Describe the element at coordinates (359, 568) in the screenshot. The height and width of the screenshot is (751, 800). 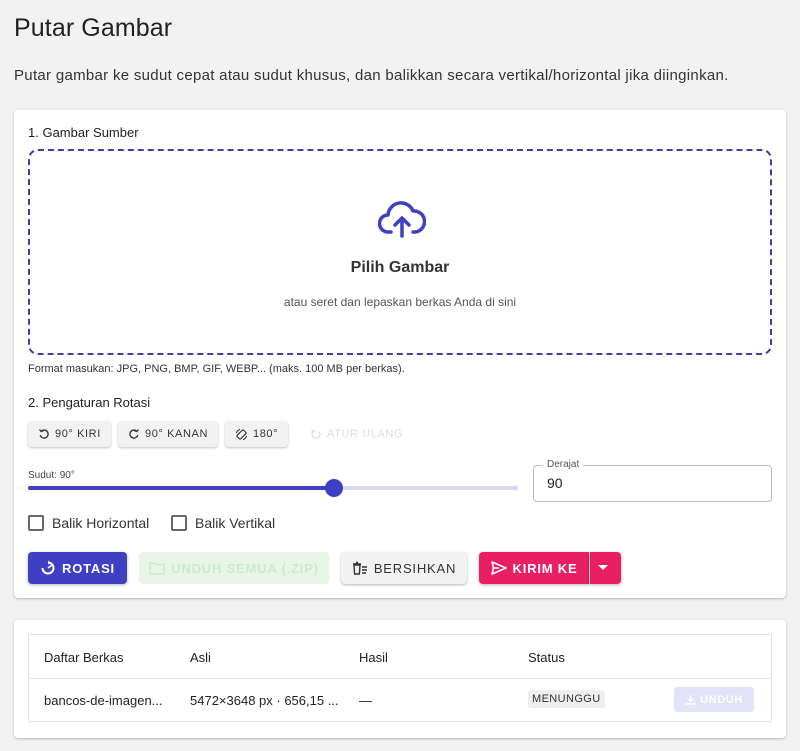
I see `clear-list-icon` at that location.